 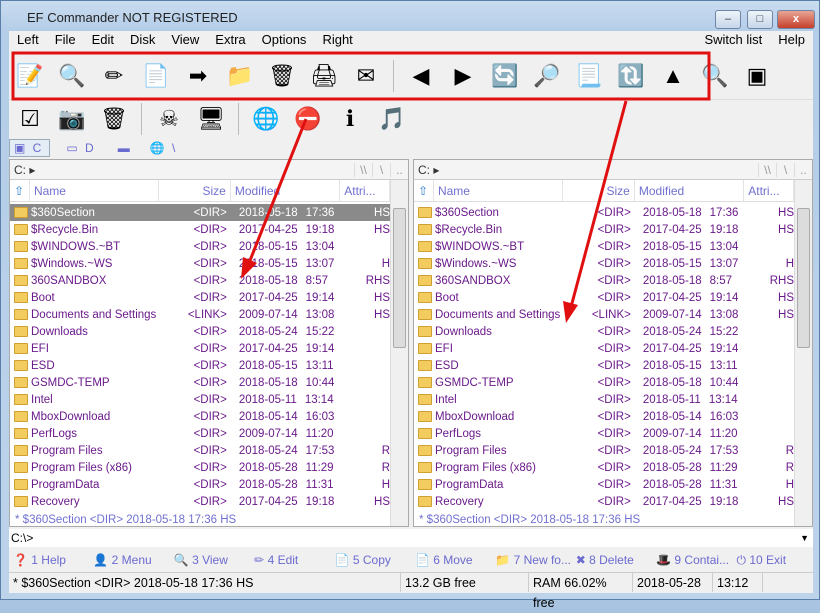 I want to click on chevron-down-icon: ▼, so click(x=804, y=538).